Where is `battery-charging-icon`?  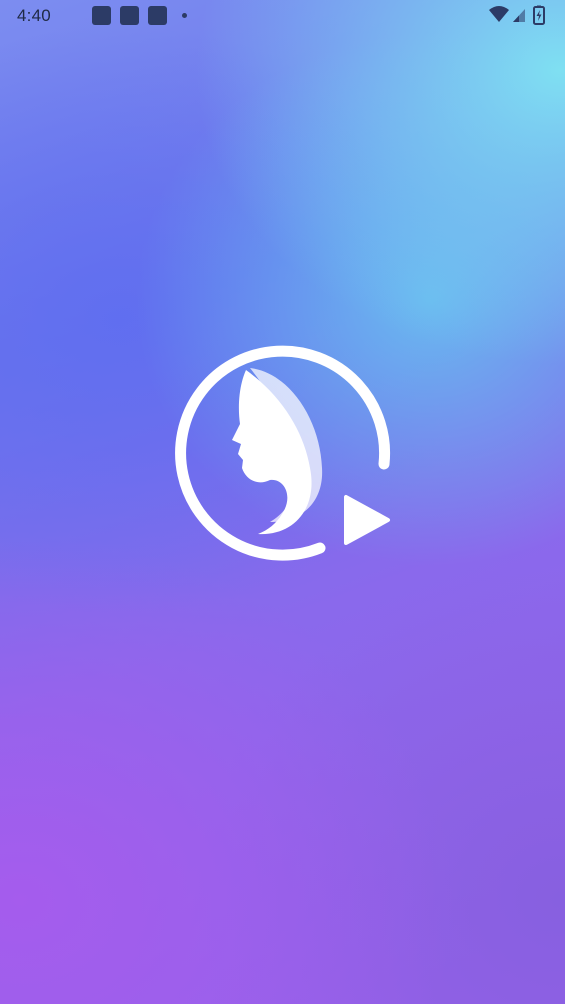 battery-charging-icon is located at coordinates (539, 15).